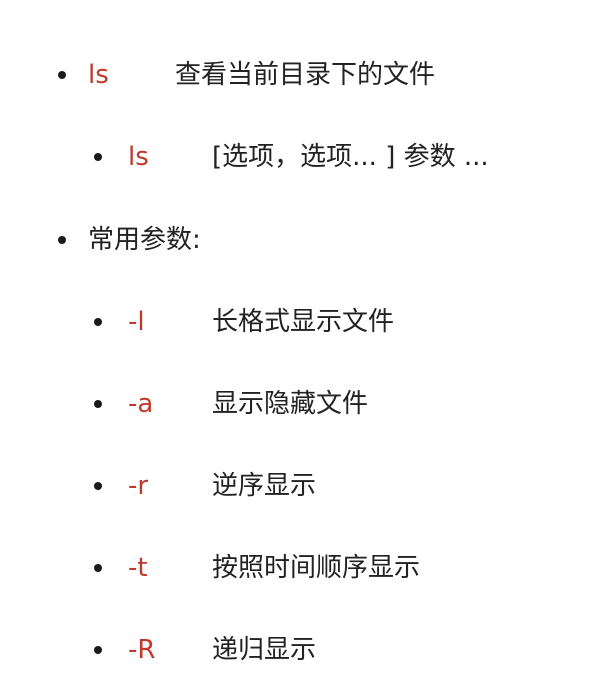 This screenshot has height=685, width=615. Describe the element at coordinates (138, 157) in the screenshot. I see `command-ls-syntax: ls` at that location.